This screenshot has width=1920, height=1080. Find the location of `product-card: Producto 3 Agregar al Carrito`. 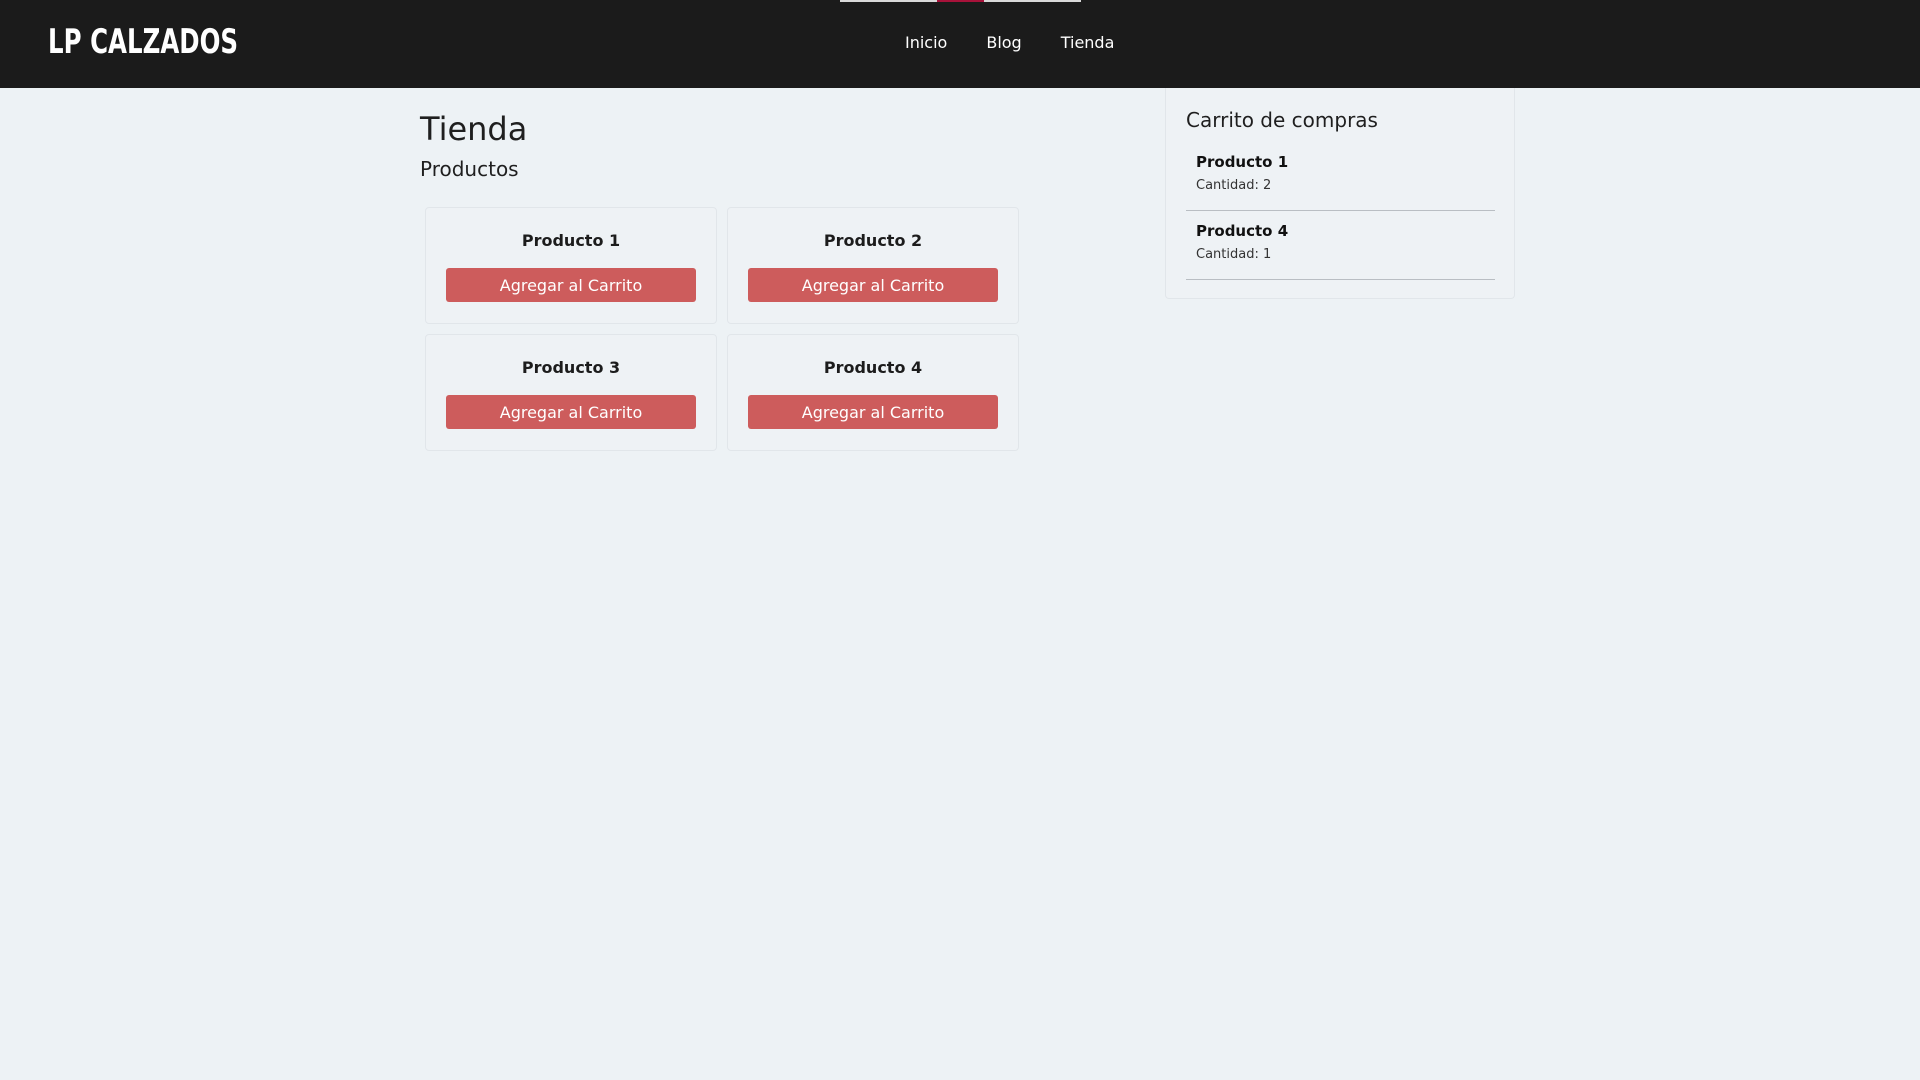

product-card: Producto 3 Agregar al Carrito is located at coordinates (571, 392).